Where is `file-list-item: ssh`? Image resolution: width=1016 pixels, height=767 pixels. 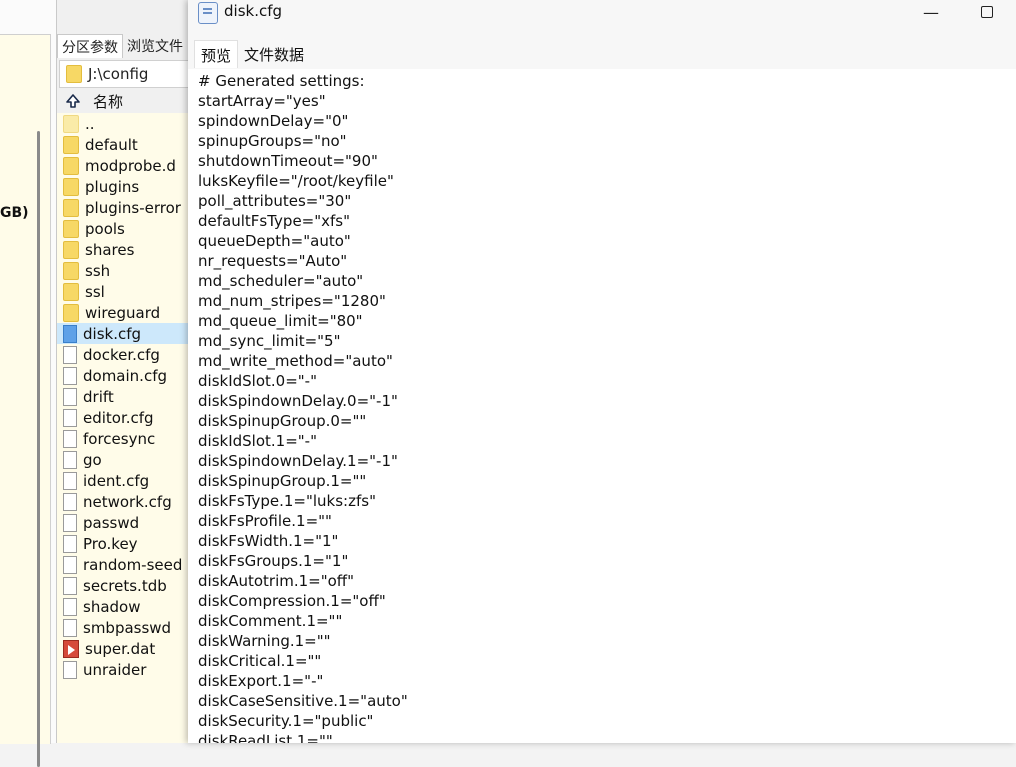 file-list-item: ssh is located at coordinates (123, 270).